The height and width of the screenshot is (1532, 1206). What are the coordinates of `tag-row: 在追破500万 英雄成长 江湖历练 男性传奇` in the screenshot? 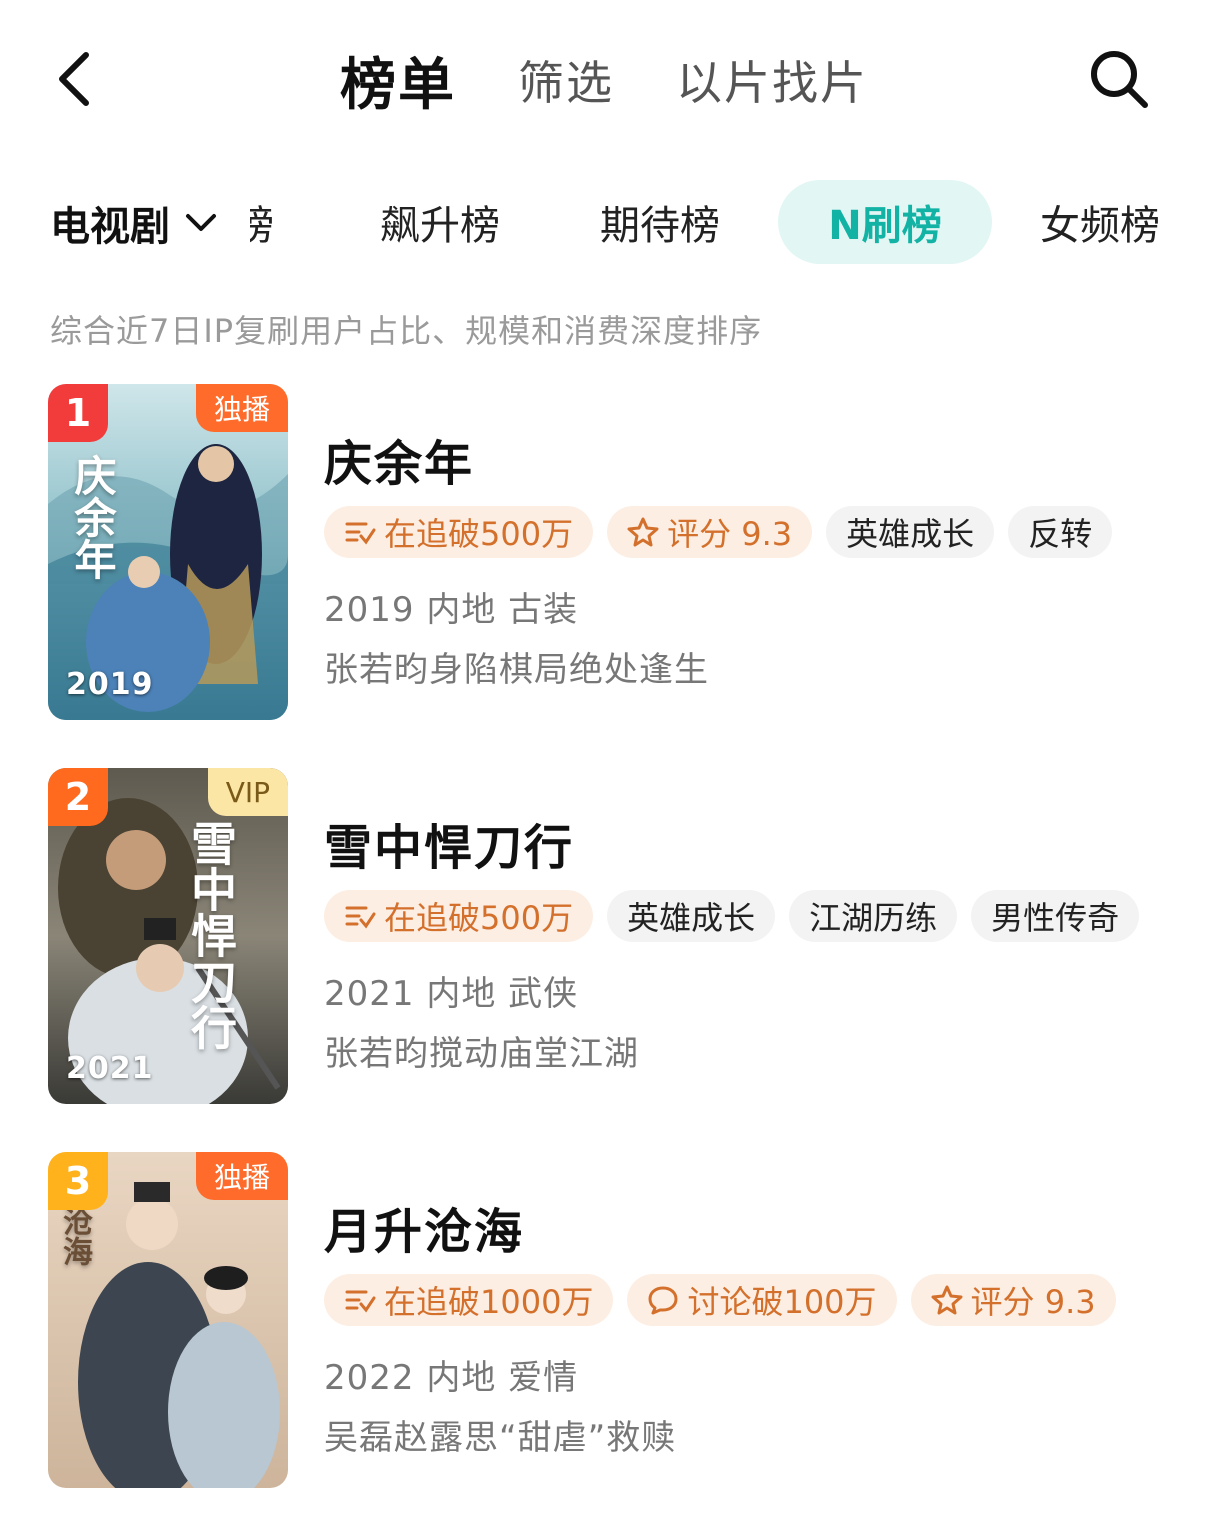 It's located at (738, 916).